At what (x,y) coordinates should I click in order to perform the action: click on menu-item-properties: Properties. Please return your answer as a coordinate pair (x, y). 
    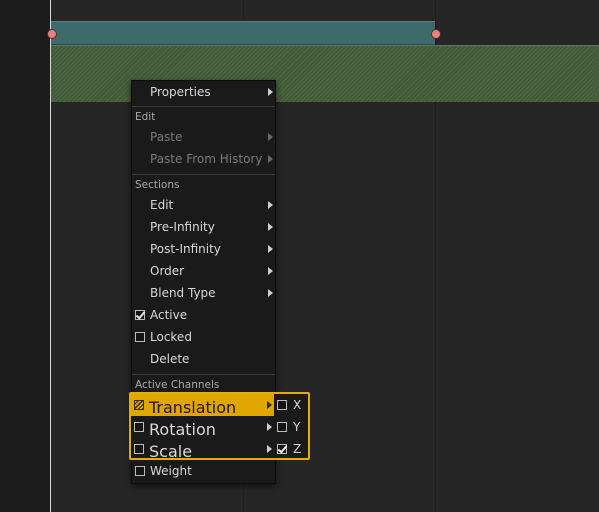
    Looking at the image, I should click on (203, 92).